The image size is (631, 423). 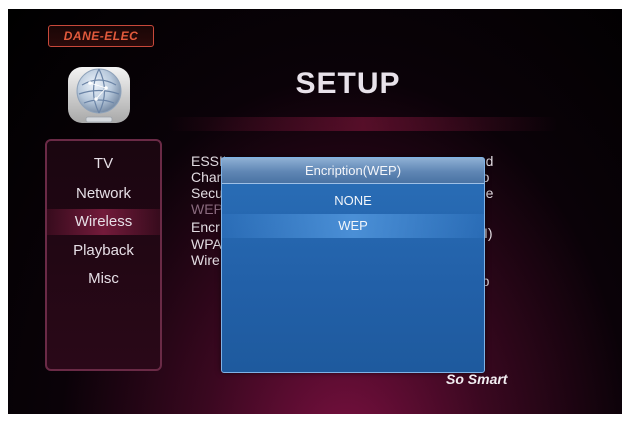 I want to click on setting-essid-label: ESSID, so click(x=208, y=161).